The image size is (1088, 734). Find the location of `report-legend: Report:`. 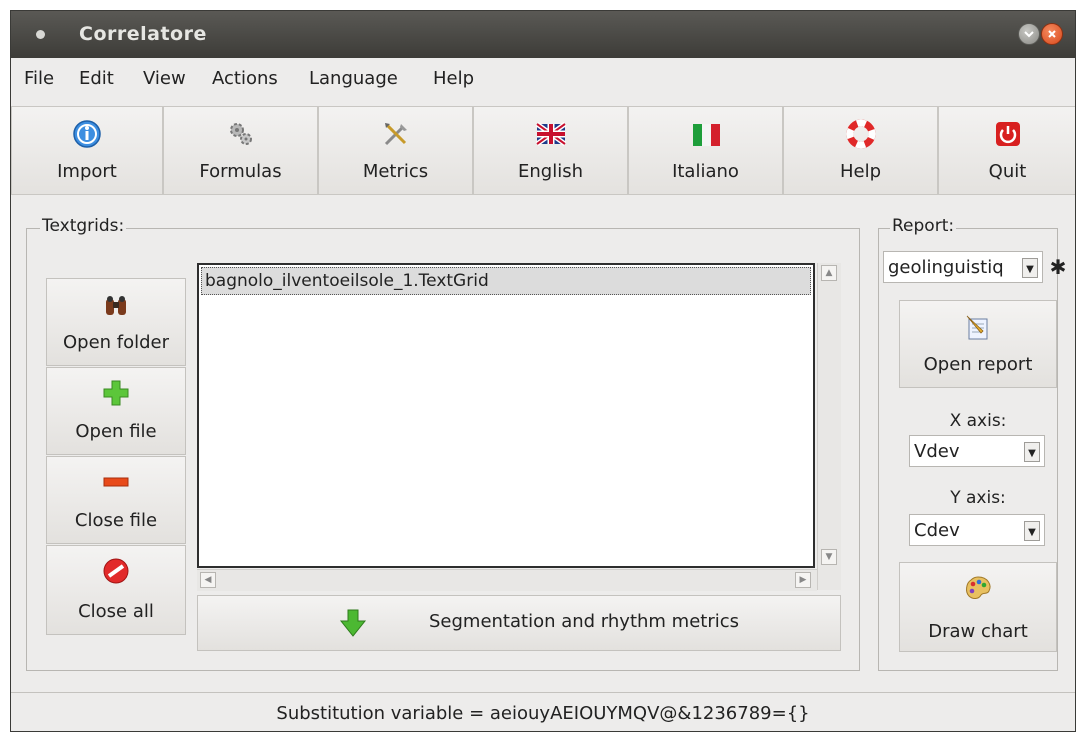

report-legend: Report: is located at coordinates (923, 226).